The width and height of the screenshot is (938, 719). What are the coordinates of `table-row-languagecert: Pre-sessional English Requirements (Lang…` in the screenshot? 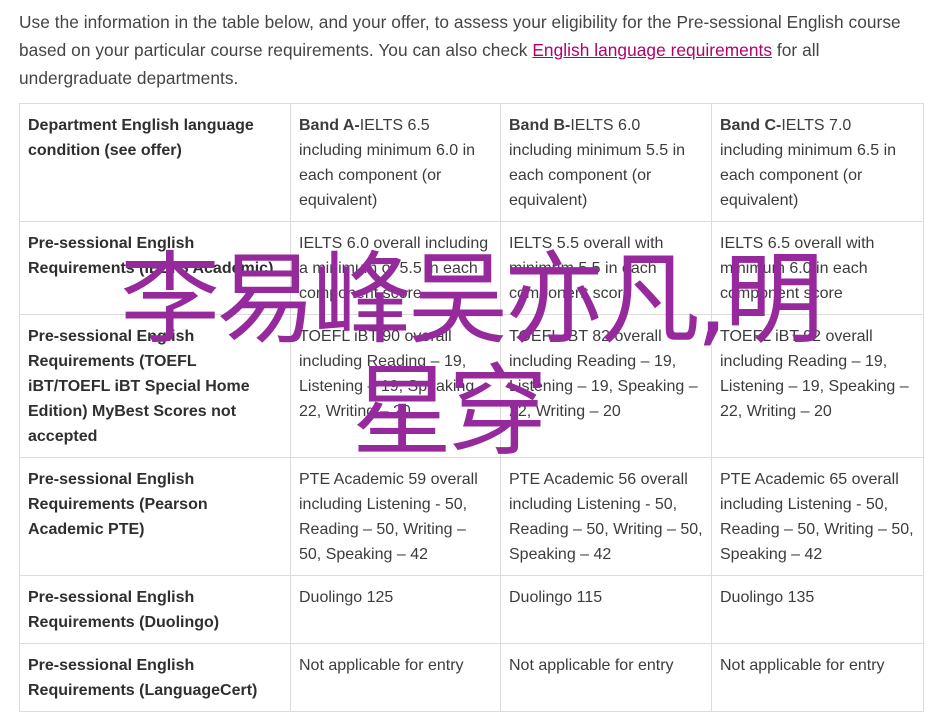 It's located at (471, 677).